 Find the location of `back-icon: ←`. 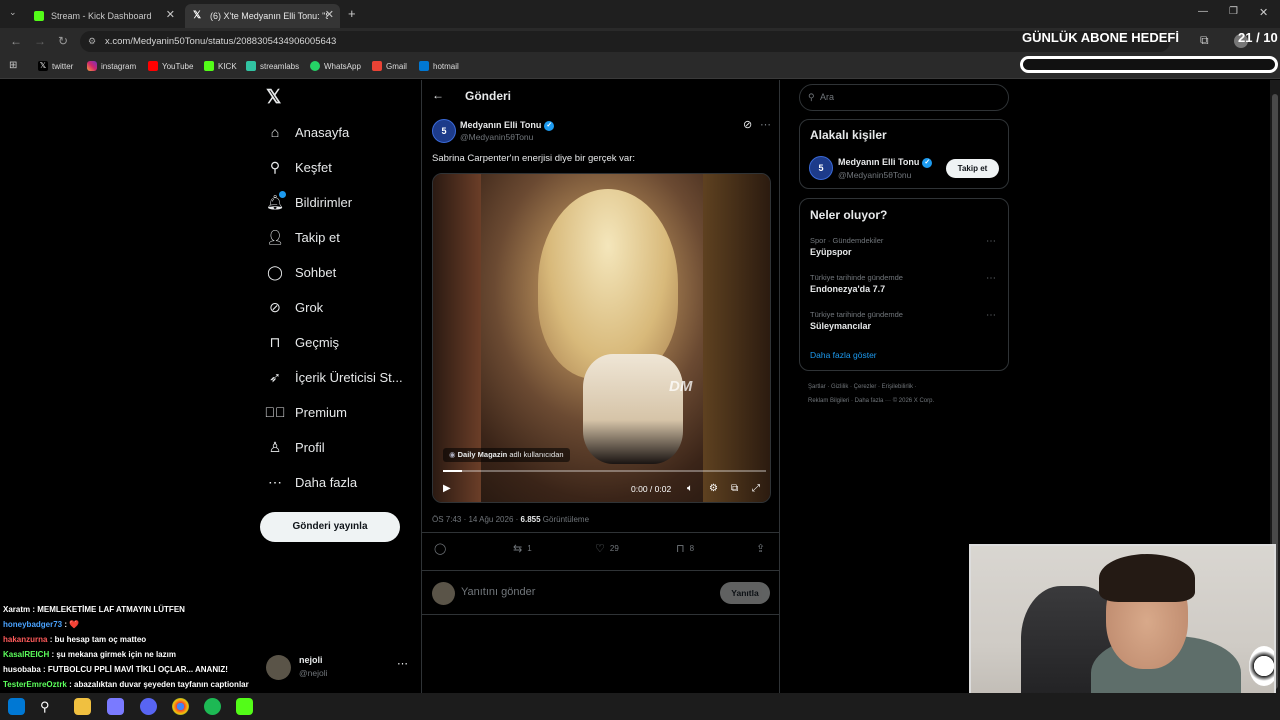

back-icon: ← is located at coordinates (16, 41).